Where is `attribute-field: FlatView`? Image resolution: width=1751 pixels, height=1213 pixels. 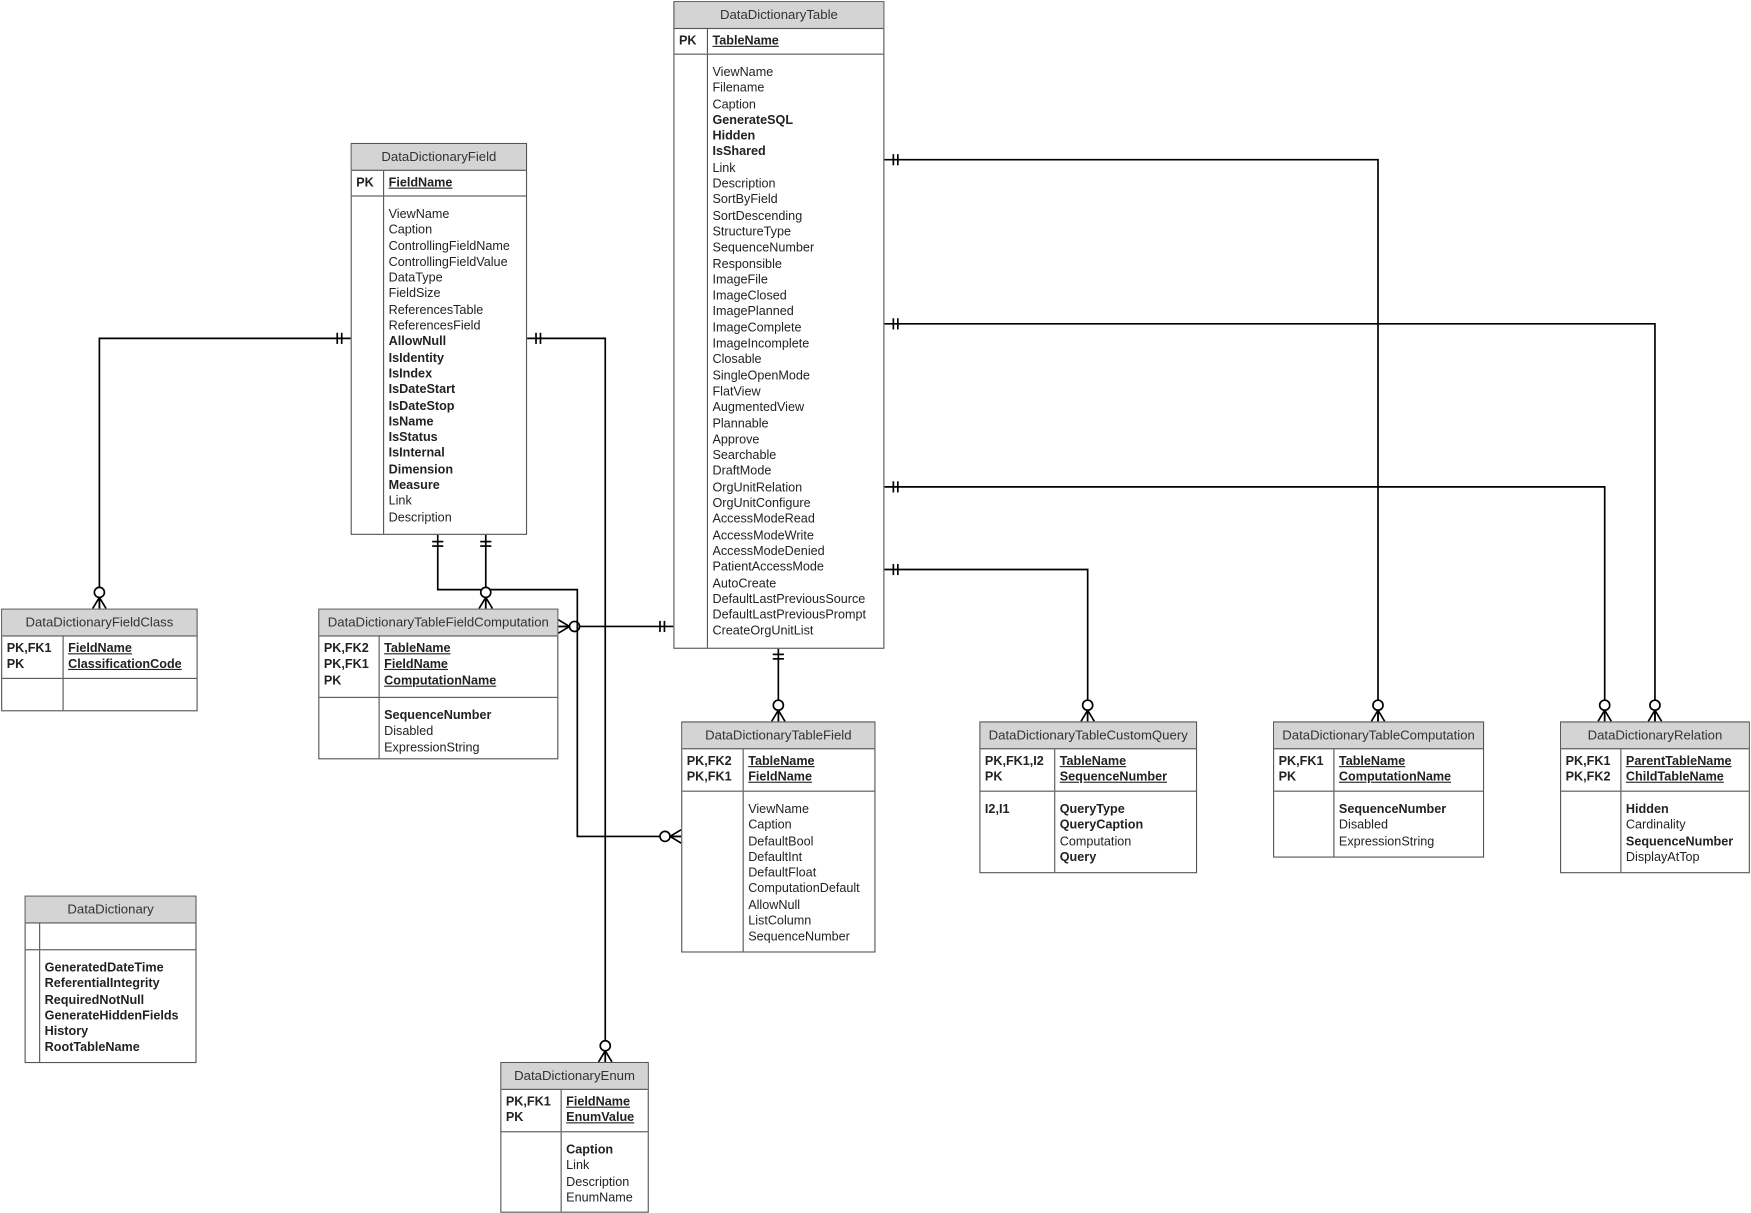 attribute-field: FlatView is located at coordinates (789, 392).